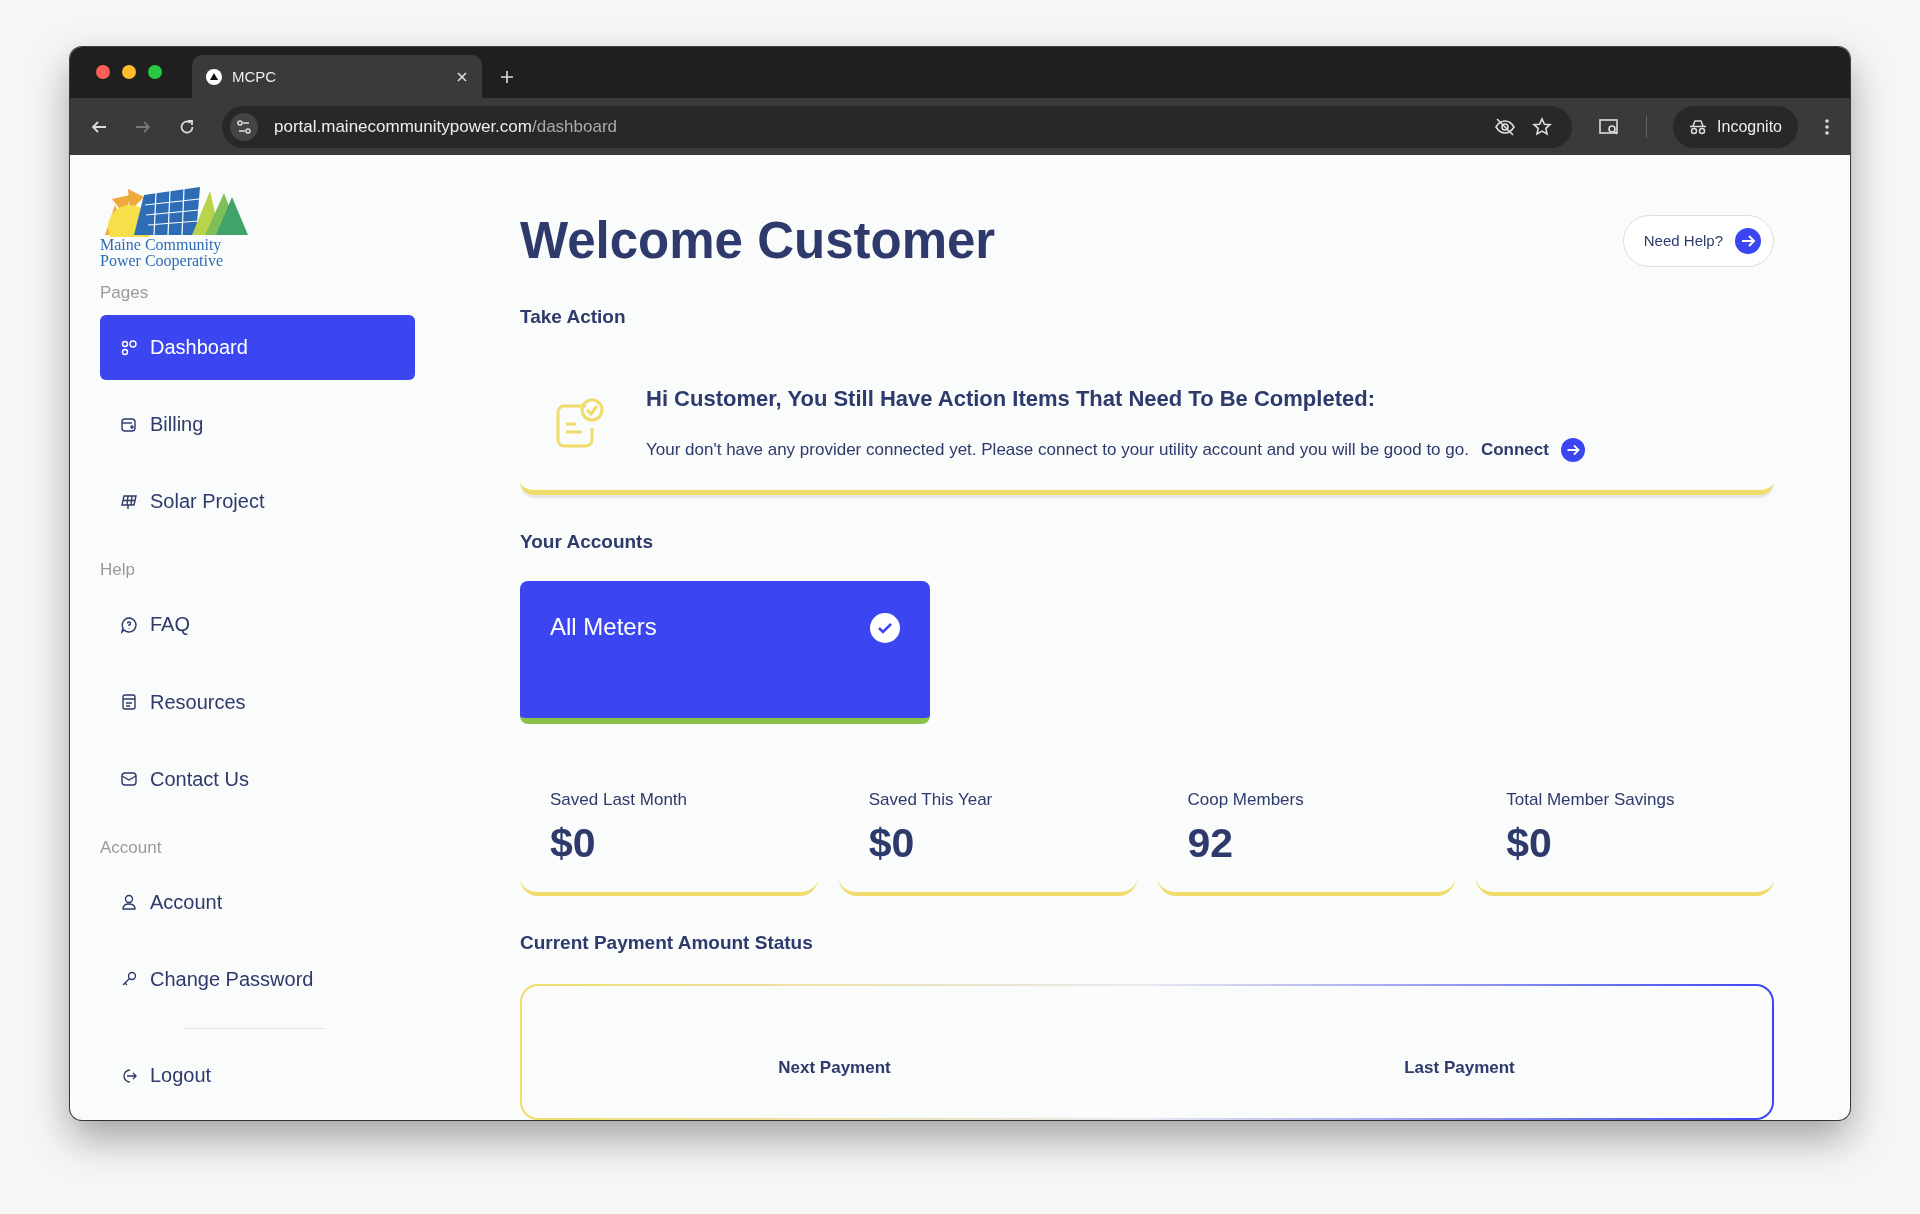  Describe the element at coordinates (257, 348) in the screenshot. I see `nav-item: Dashboard` at that location.